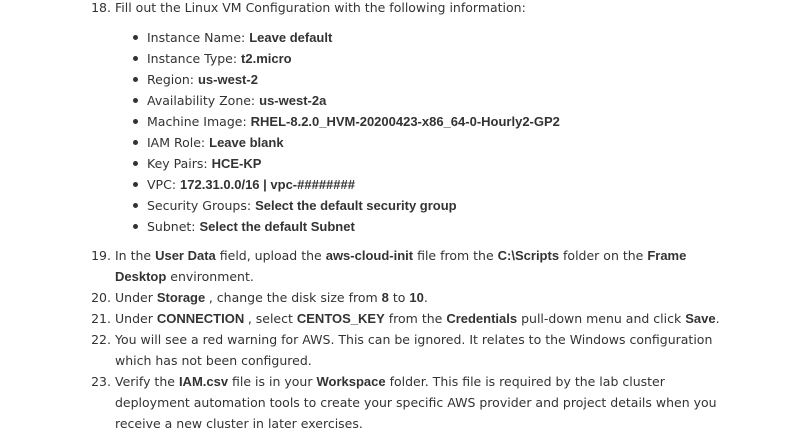 The width and height of the screenshot is (812, 439). I want to click on list-item-region: Region: us-west-2, so click(406, 79).